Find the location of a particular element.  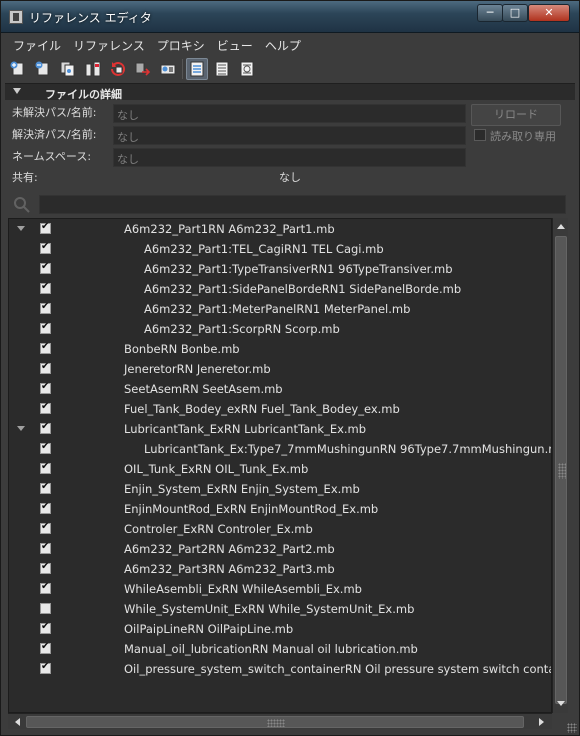

minimize-button: ─ is located at coordinates (490, 13).